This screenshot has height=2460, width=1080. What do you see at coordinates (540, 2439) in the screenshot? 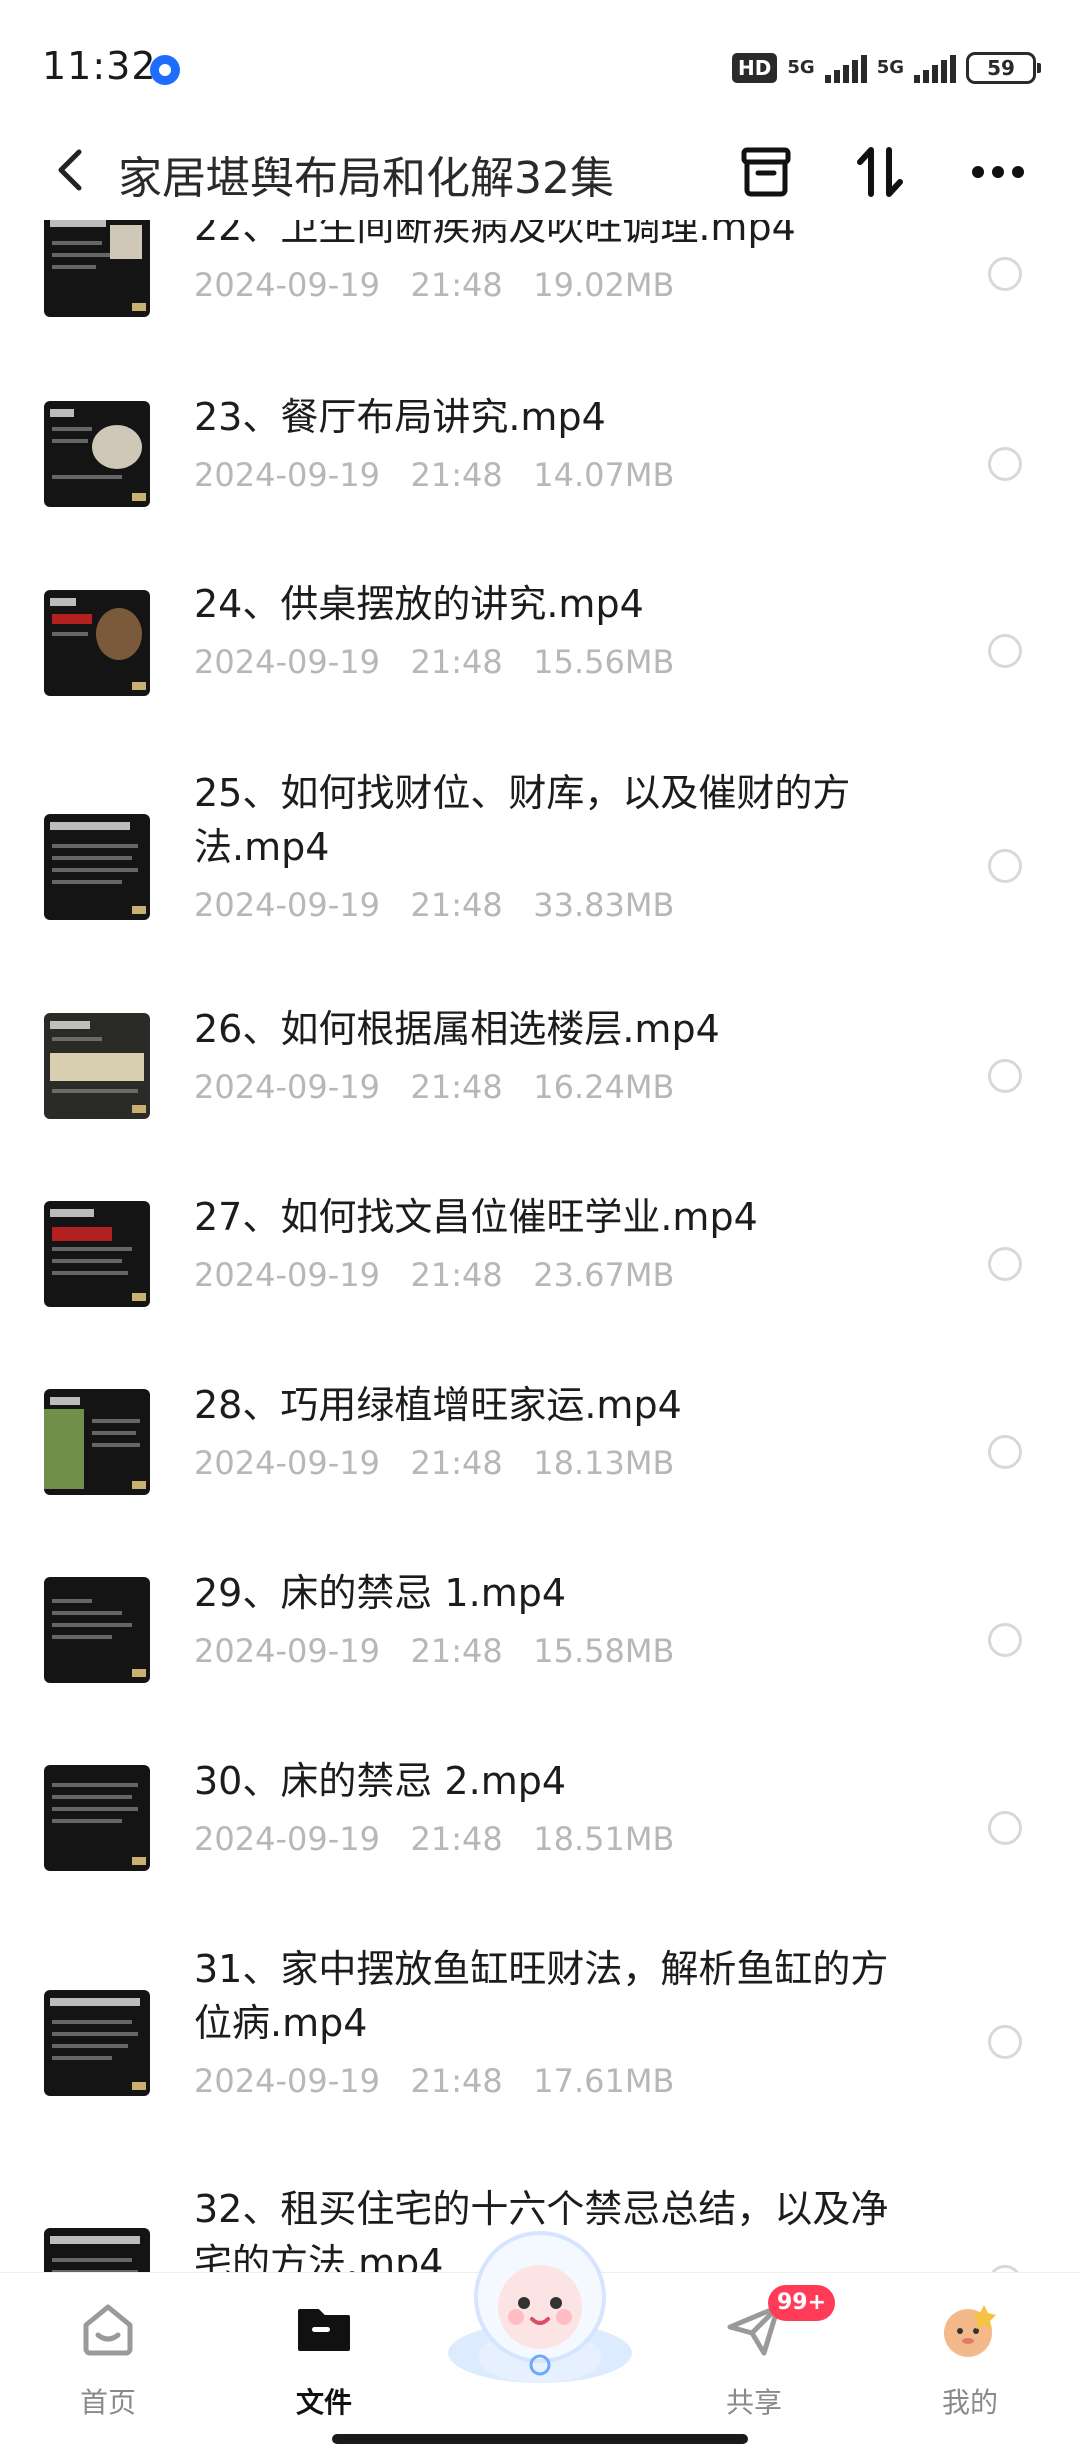
I see `home-indicator` at bounding box center [540, 2439].